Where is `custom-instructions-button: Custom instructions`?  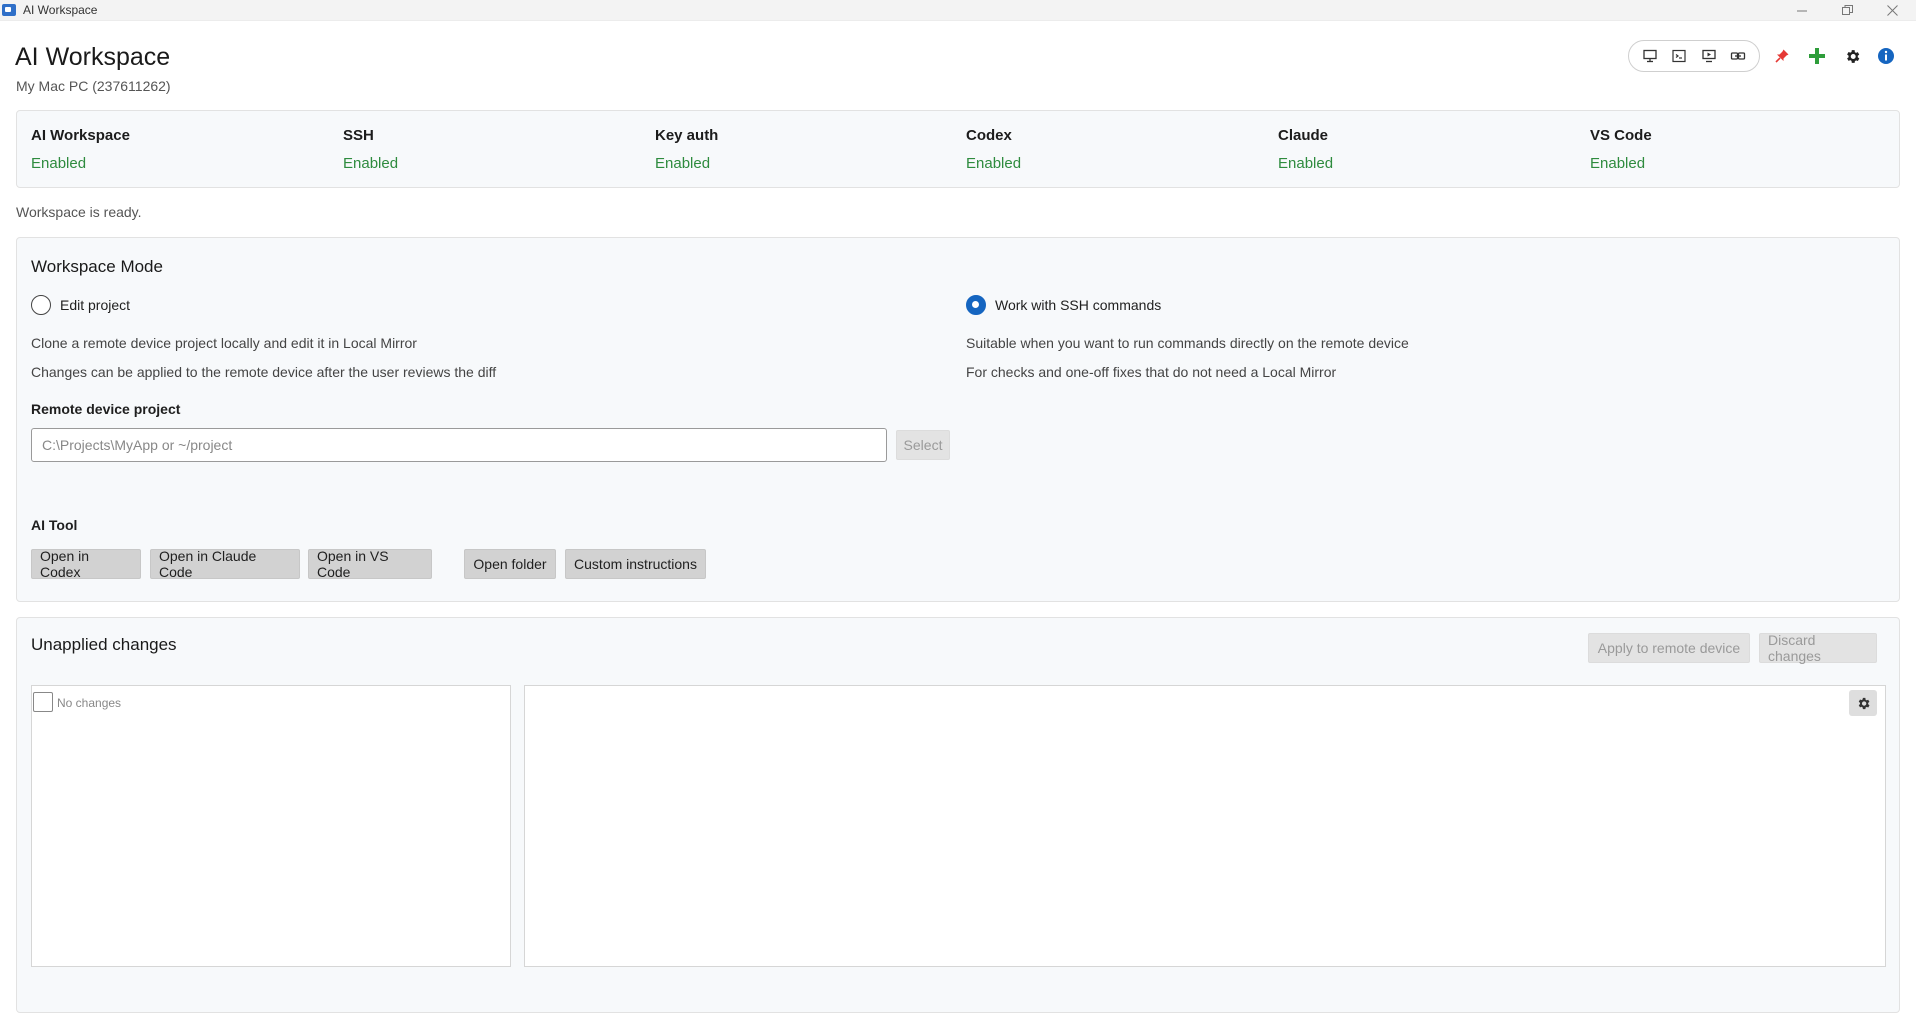
custom-instructions-button: Custom instructions is located at coordinates (635, 564).